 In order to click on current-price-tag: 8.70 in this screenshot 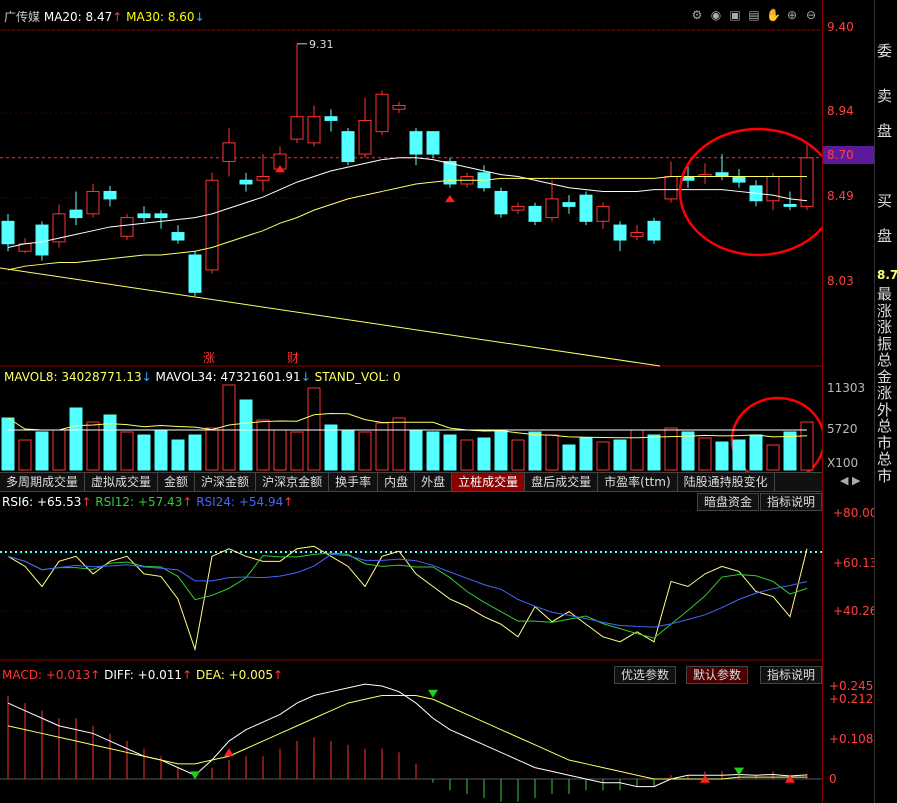, I will do `click(849, 155)`.